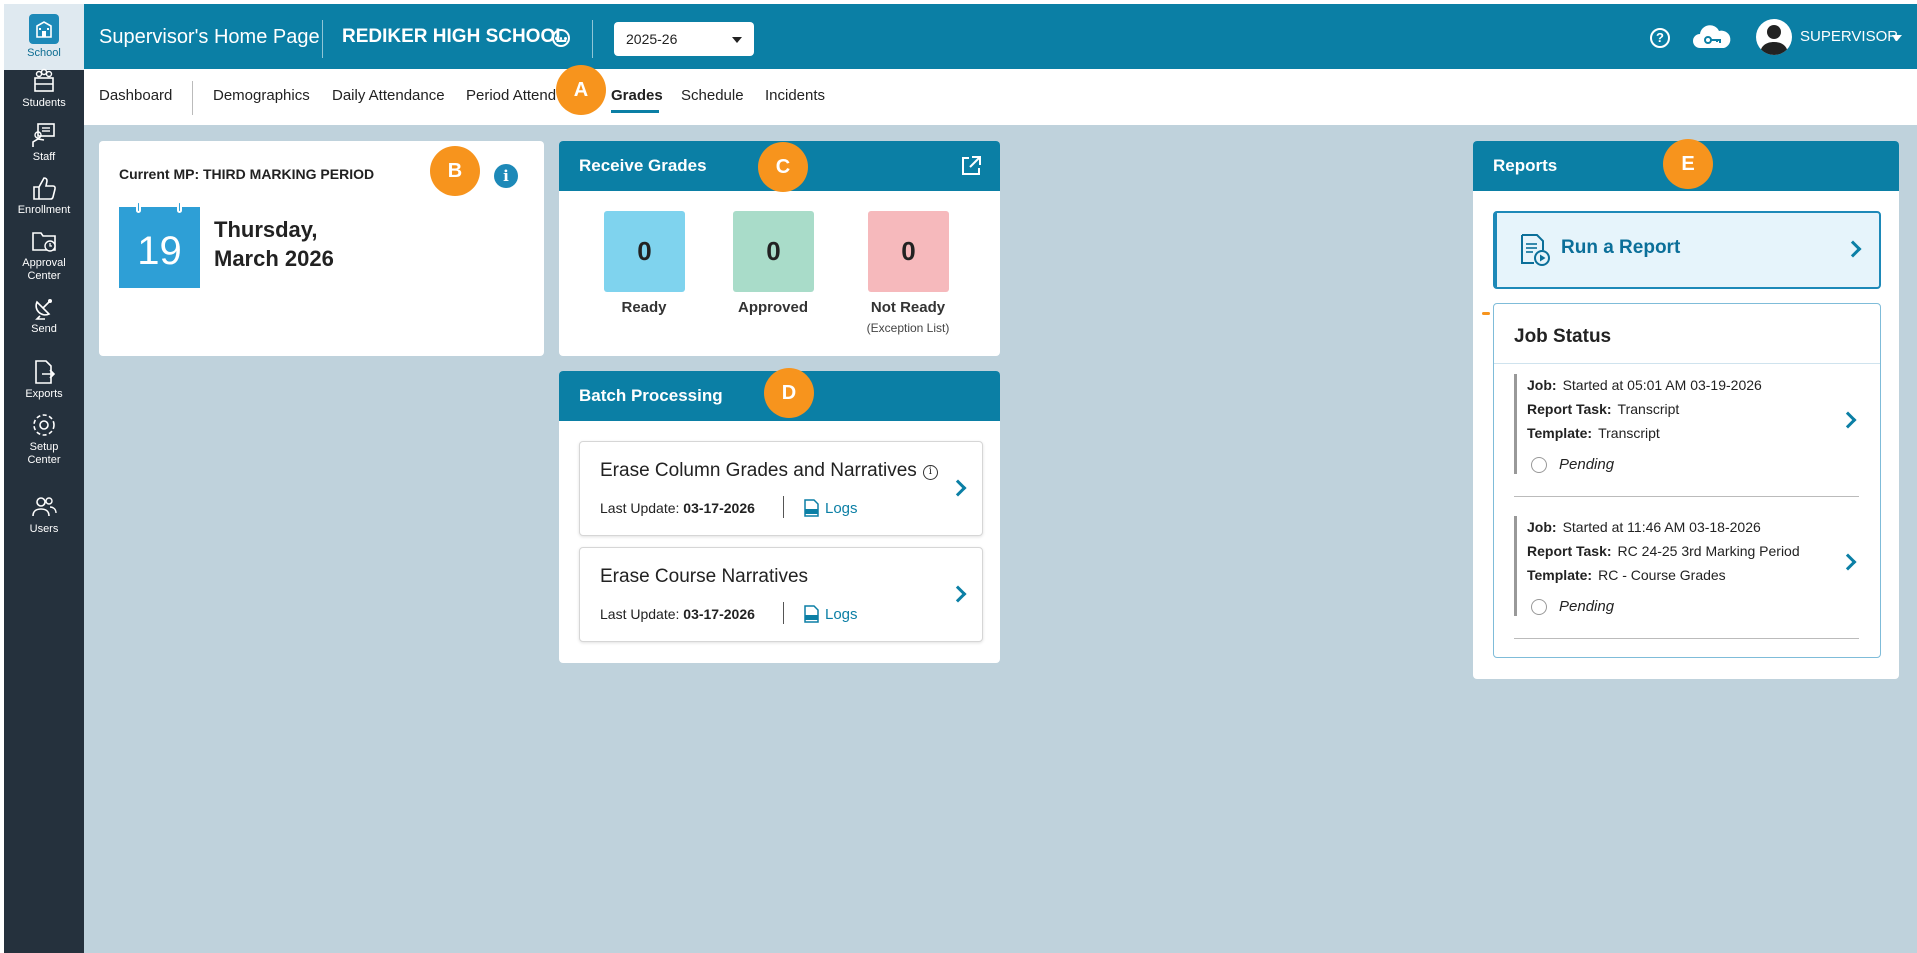  What do you see at coordinates (908, 251) in the screenshot?
I see `not-ready-count: 0` at bounding box center [908, 251].